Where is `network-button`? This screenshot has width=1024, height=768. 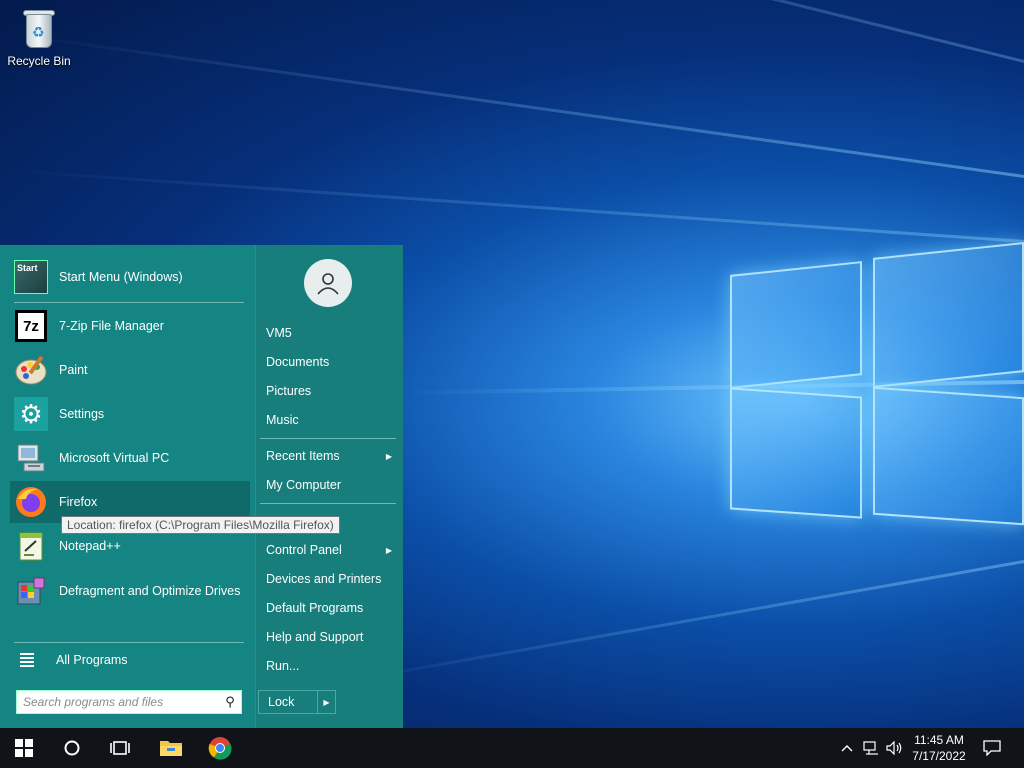 network-button is located at coordinates (871, 748).